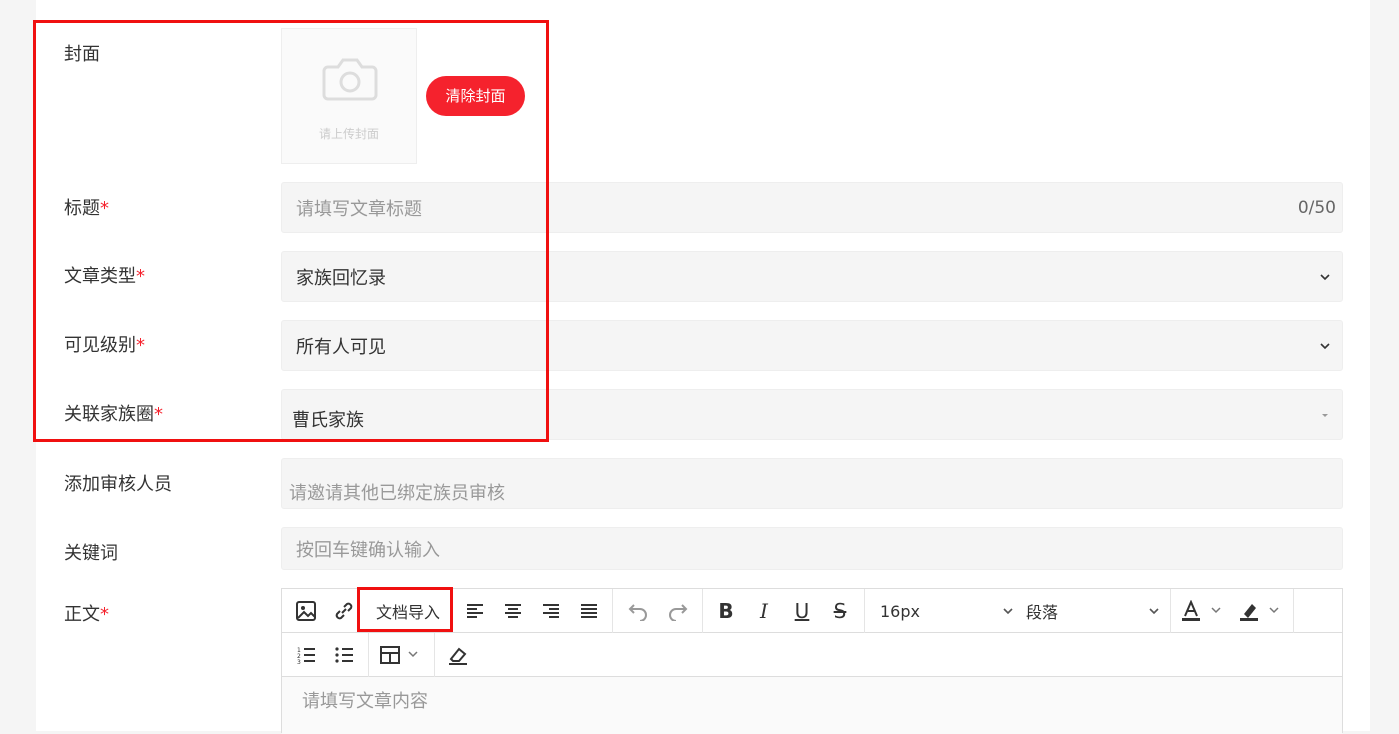 This screenshot has width=1399, height=734. Describe the element at coordinates (1042, 612) in the screenshot. I see `paragraph-value: 段落` at that location.